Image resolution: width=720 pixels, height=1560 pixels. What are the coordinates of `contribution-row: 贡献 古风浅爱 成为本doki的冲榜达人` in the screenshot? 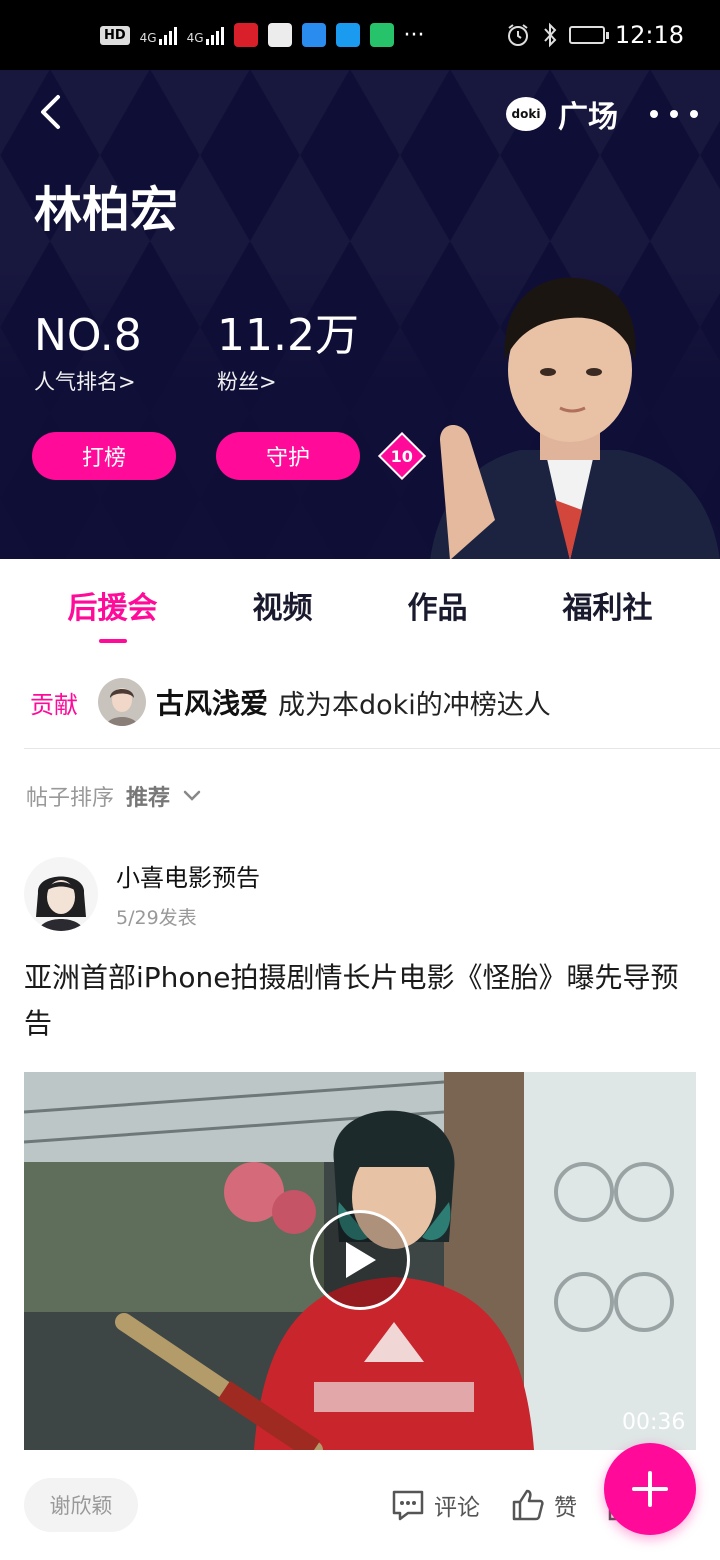 It's located at (360, 702).